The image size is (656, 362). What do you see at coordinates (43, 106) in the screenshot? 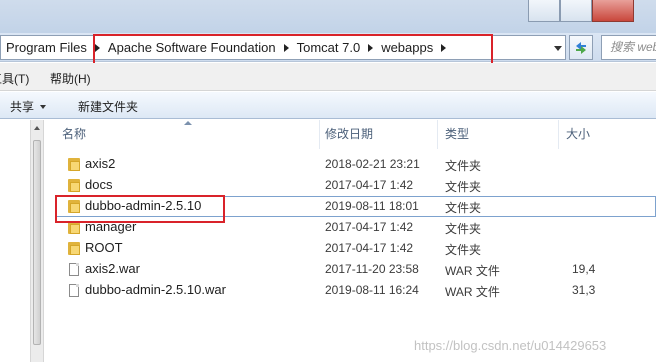
I see `chevron-down-icon` at bounding box center [43, 106].